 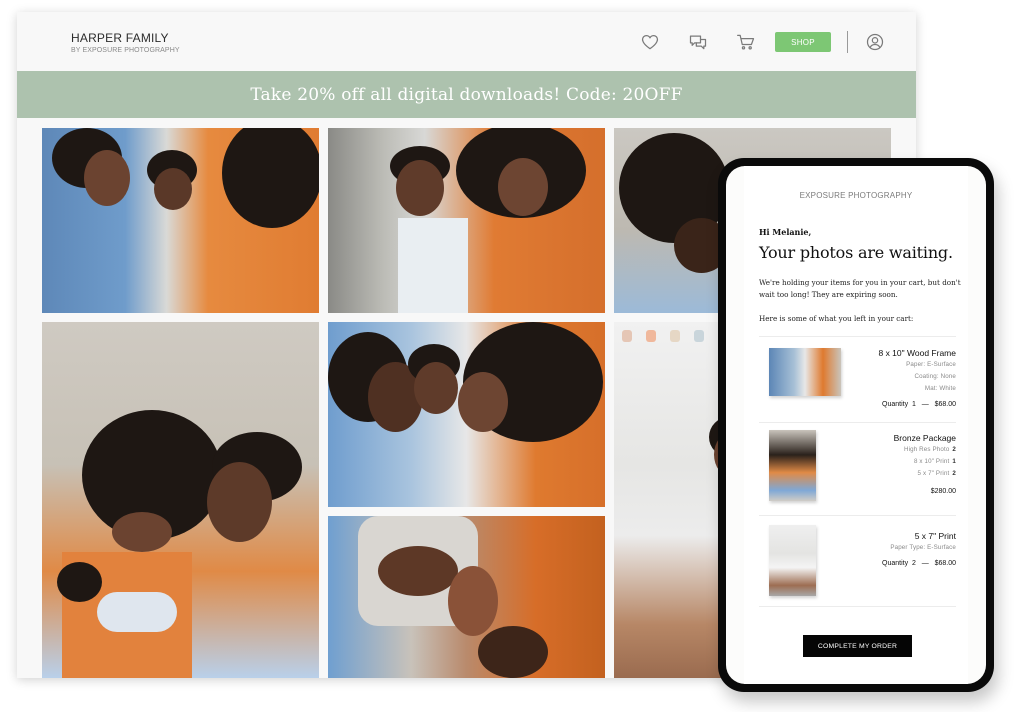 I want to click on messages-button, so click(x=698, y=42).